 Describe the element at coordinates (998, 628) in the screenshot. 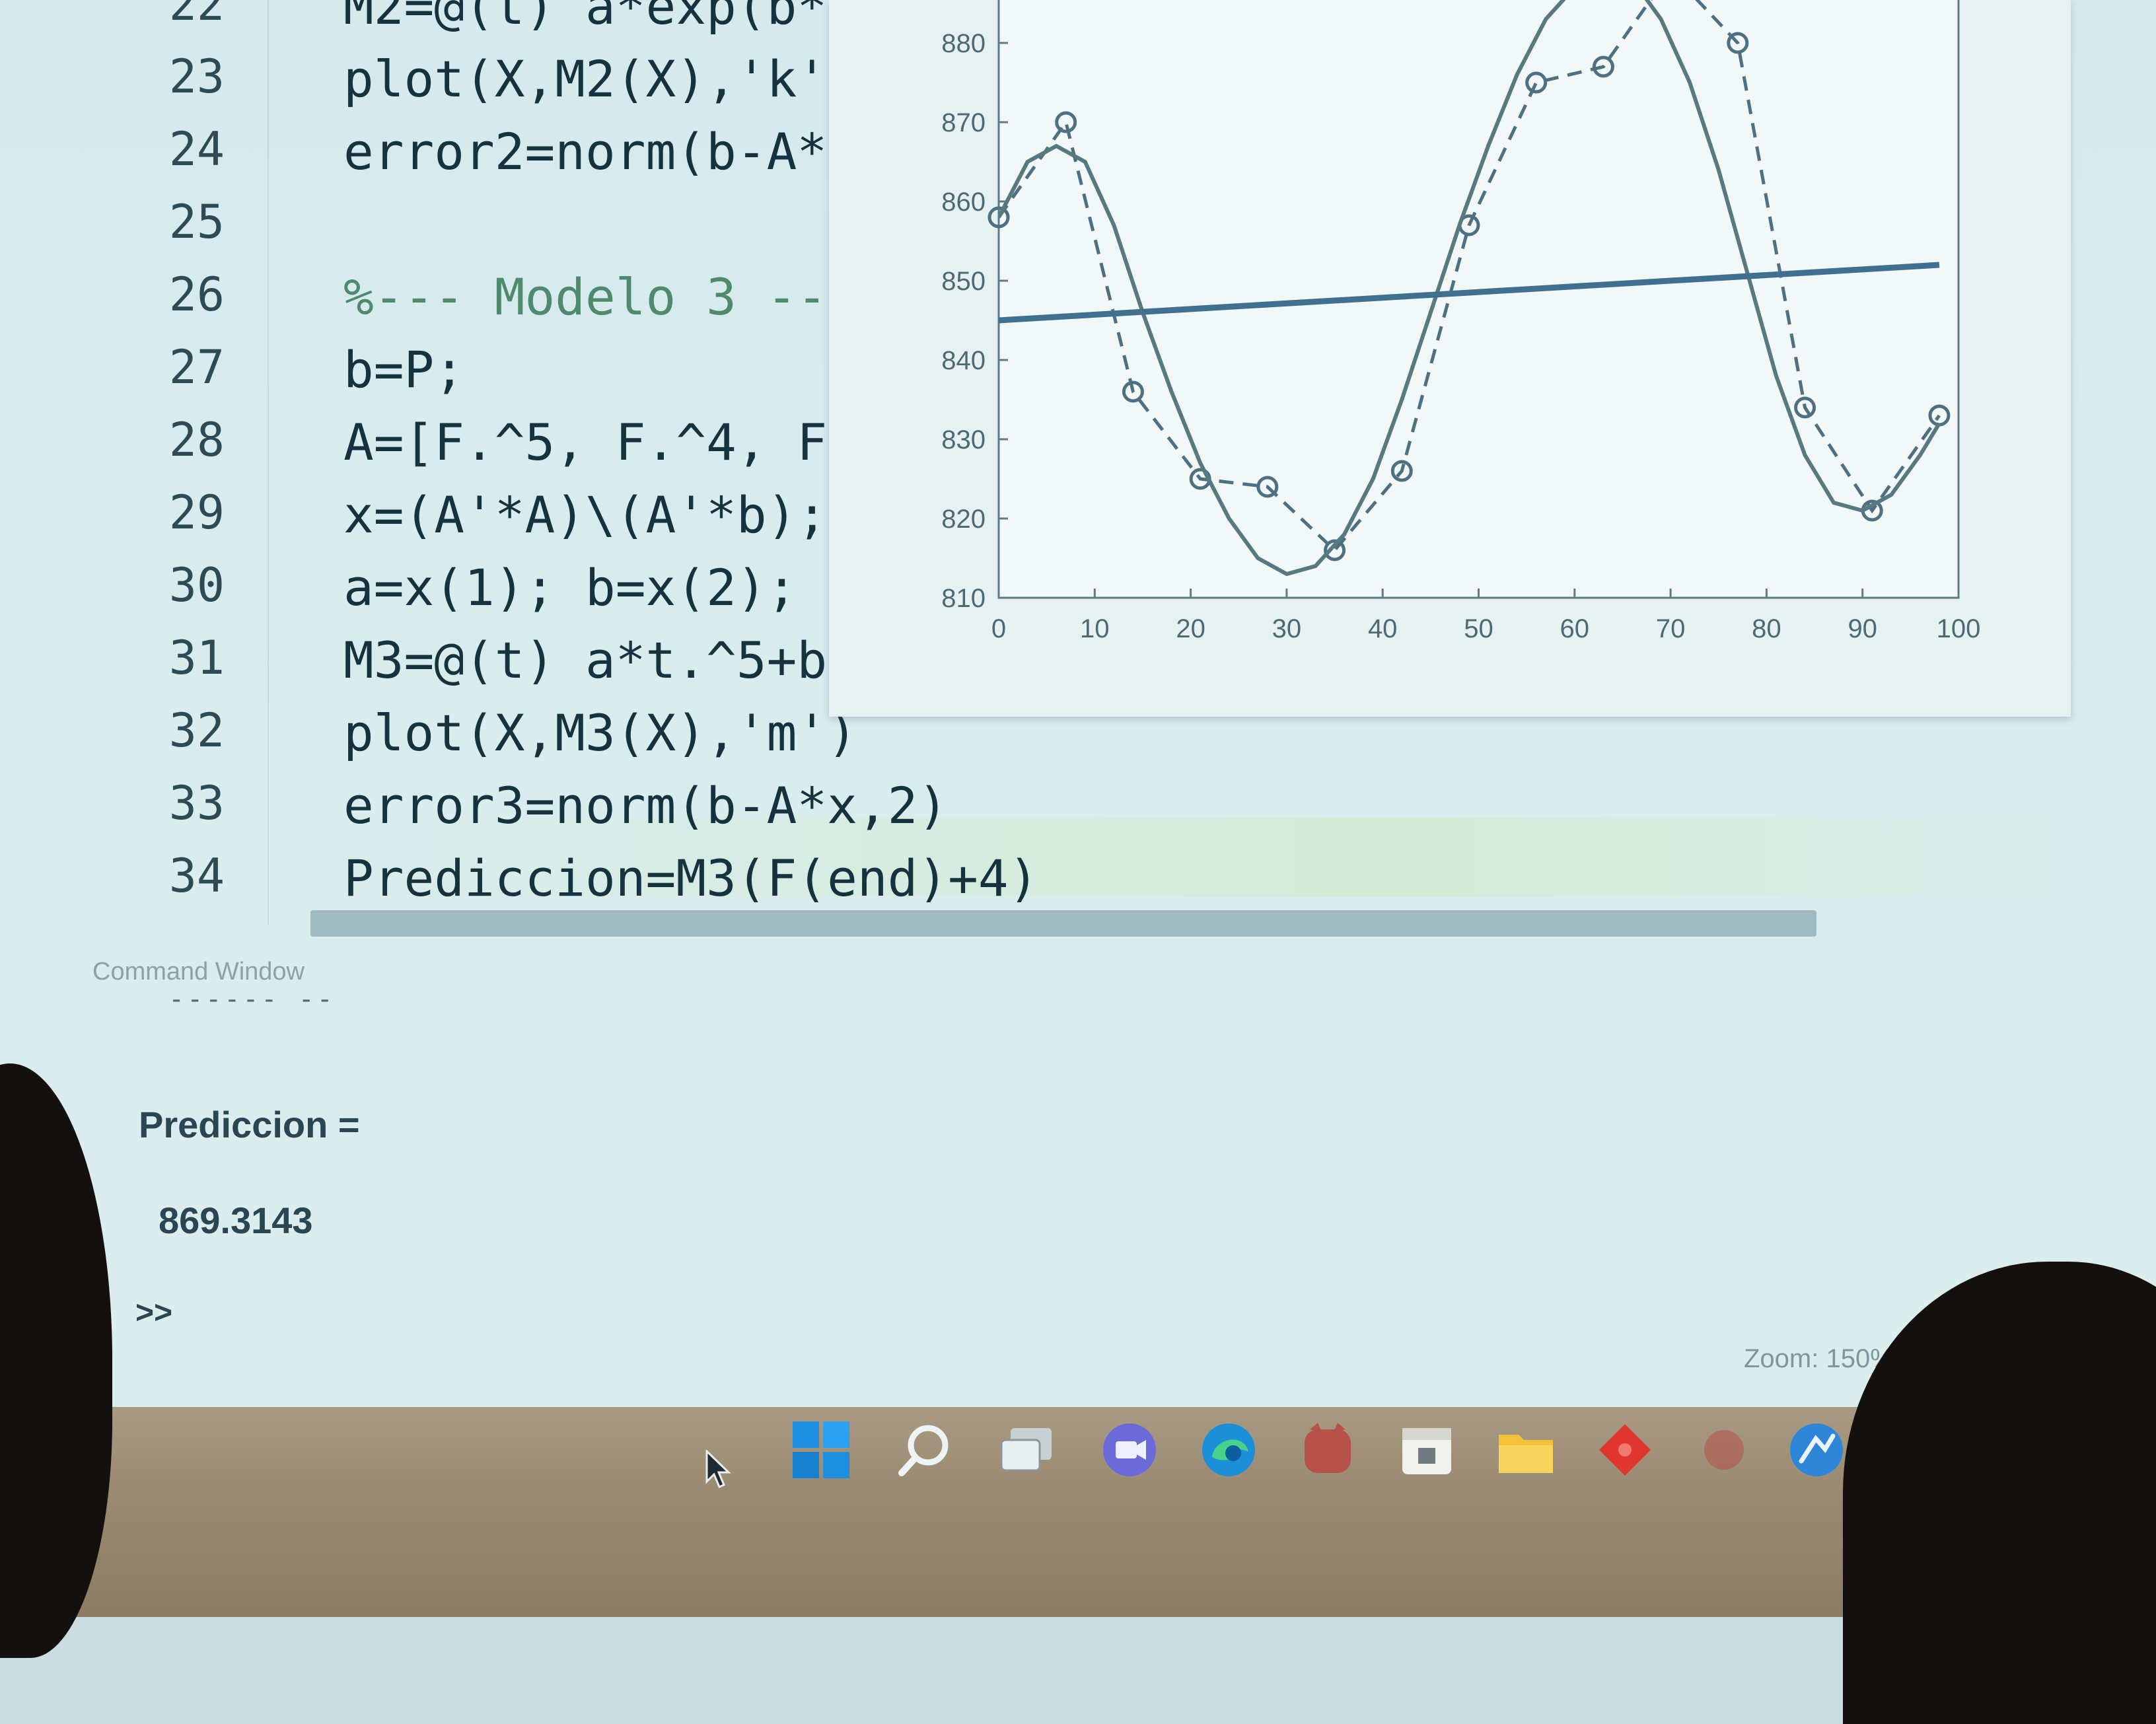

I see `x-tick-label: 0` at that location.